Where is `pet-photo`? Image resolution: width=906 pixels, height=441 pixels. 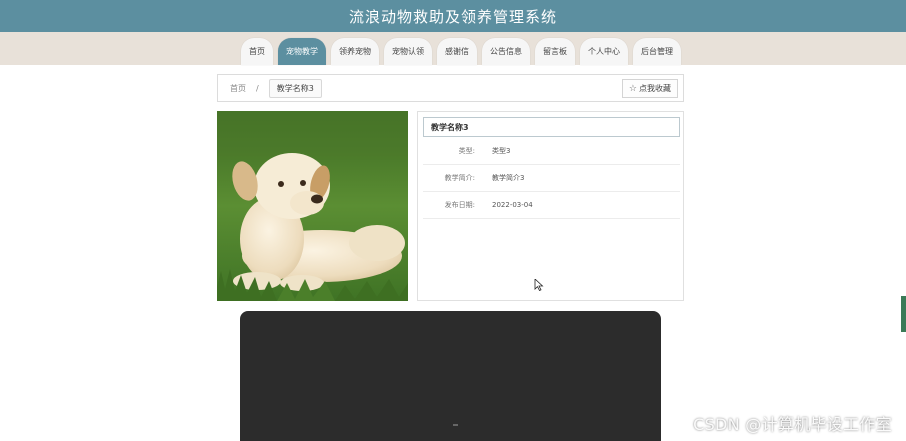 pet-photo is located at coordinates (312, 206).